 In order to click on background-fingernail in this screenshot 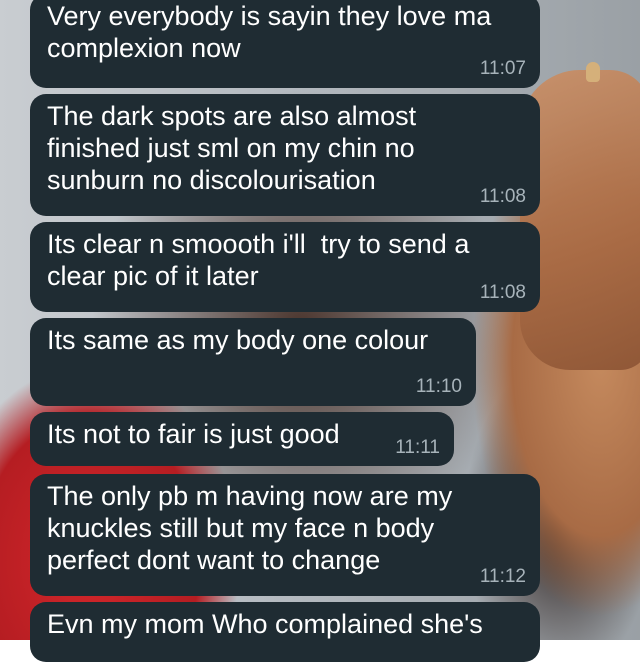, I will do `click(593, 72)`.